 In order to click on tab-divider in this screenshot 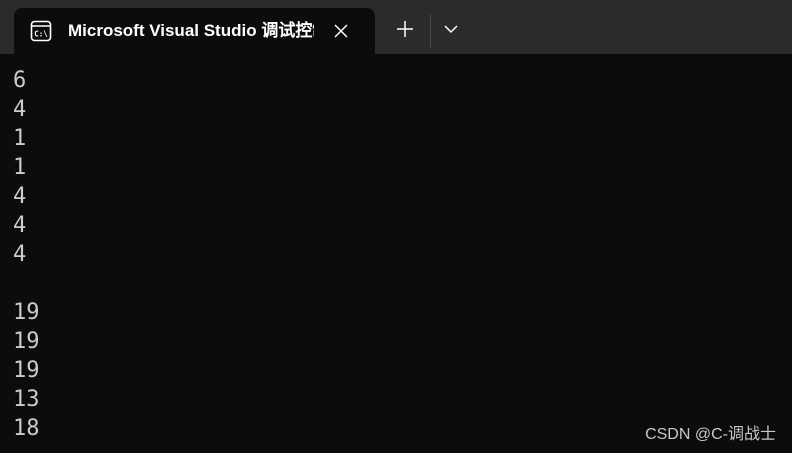, I will do `click(430, 31)`.